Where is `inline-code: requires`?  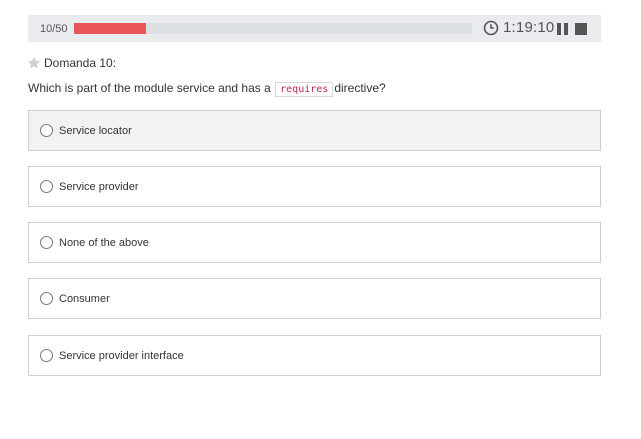
inline-code: requires is located at coordinates (304, 89).